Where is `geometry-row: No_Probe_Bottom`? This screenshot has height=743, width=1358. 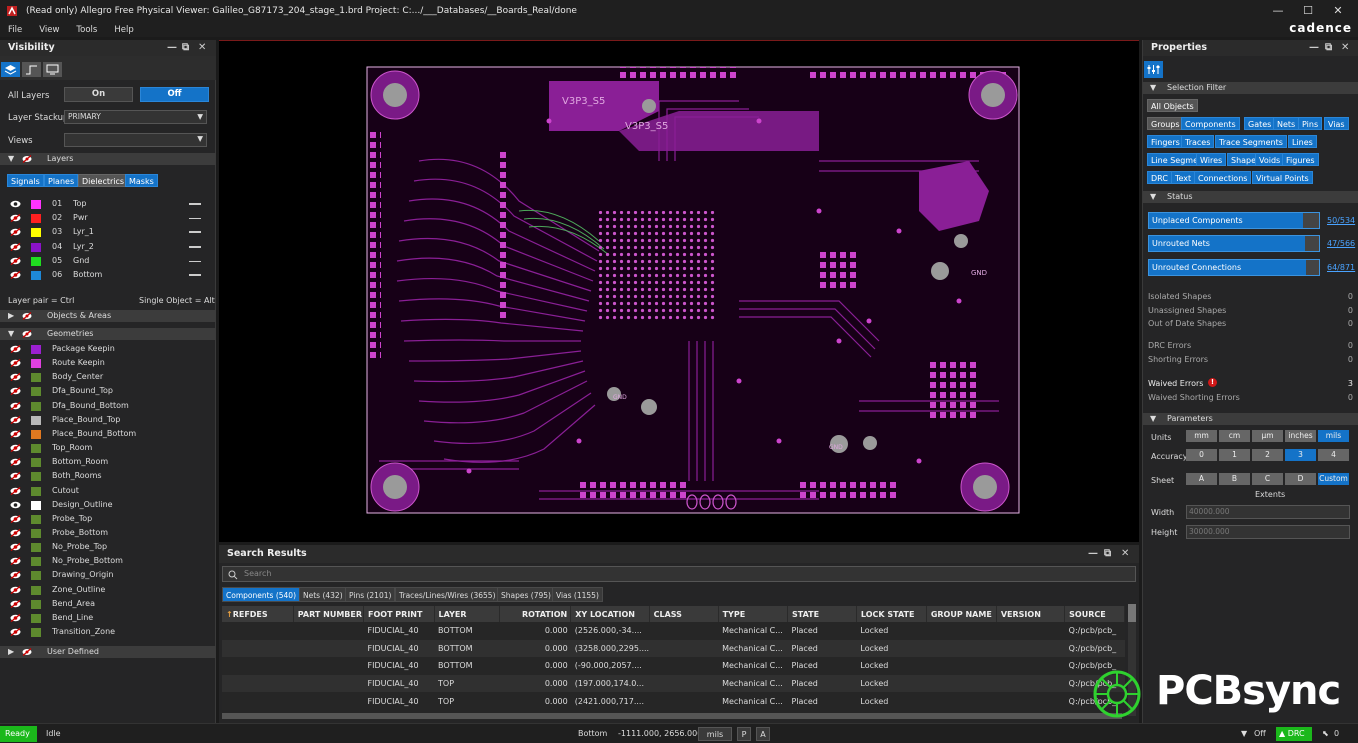
geometry-row: No_Probe_Bottom is located at coordinates (108, 561).